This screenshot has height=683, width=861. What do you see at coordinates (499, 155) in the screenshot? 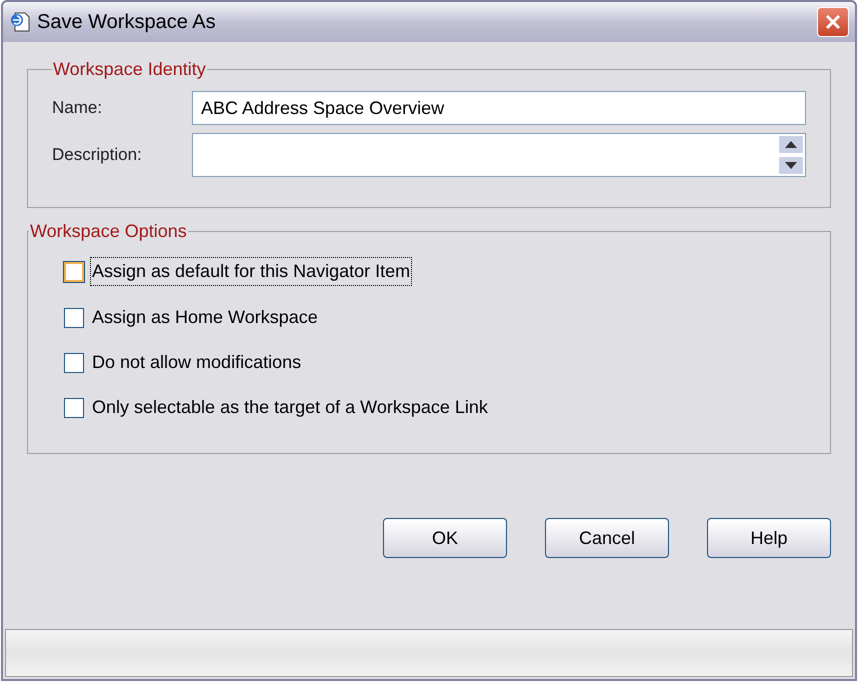
I see `description-field` at bounding box center [499, 155].